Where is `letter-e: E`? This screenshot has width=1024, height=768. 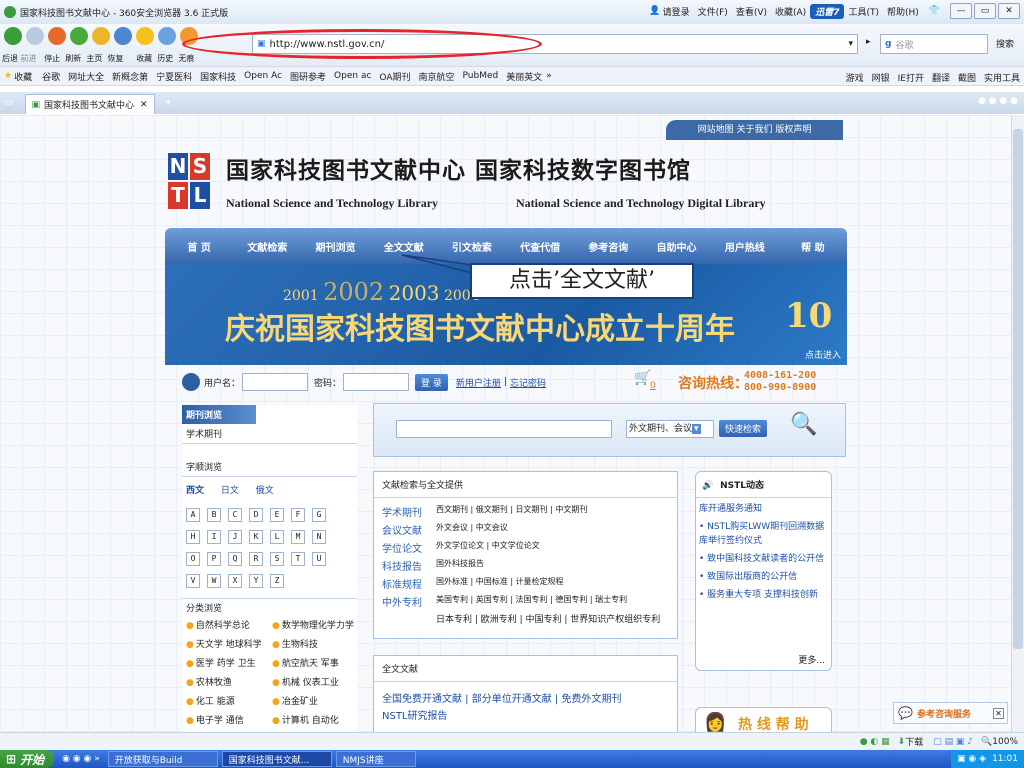 letter-e: E is located at coordinates (277, 515).